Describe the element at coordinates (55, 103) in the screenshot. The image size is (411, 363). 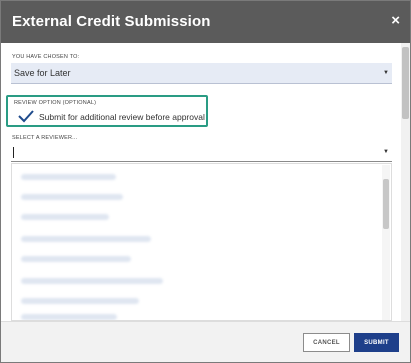
I see `review-option-label: REVIEW OPTION (OPTIONAL)` at that location.